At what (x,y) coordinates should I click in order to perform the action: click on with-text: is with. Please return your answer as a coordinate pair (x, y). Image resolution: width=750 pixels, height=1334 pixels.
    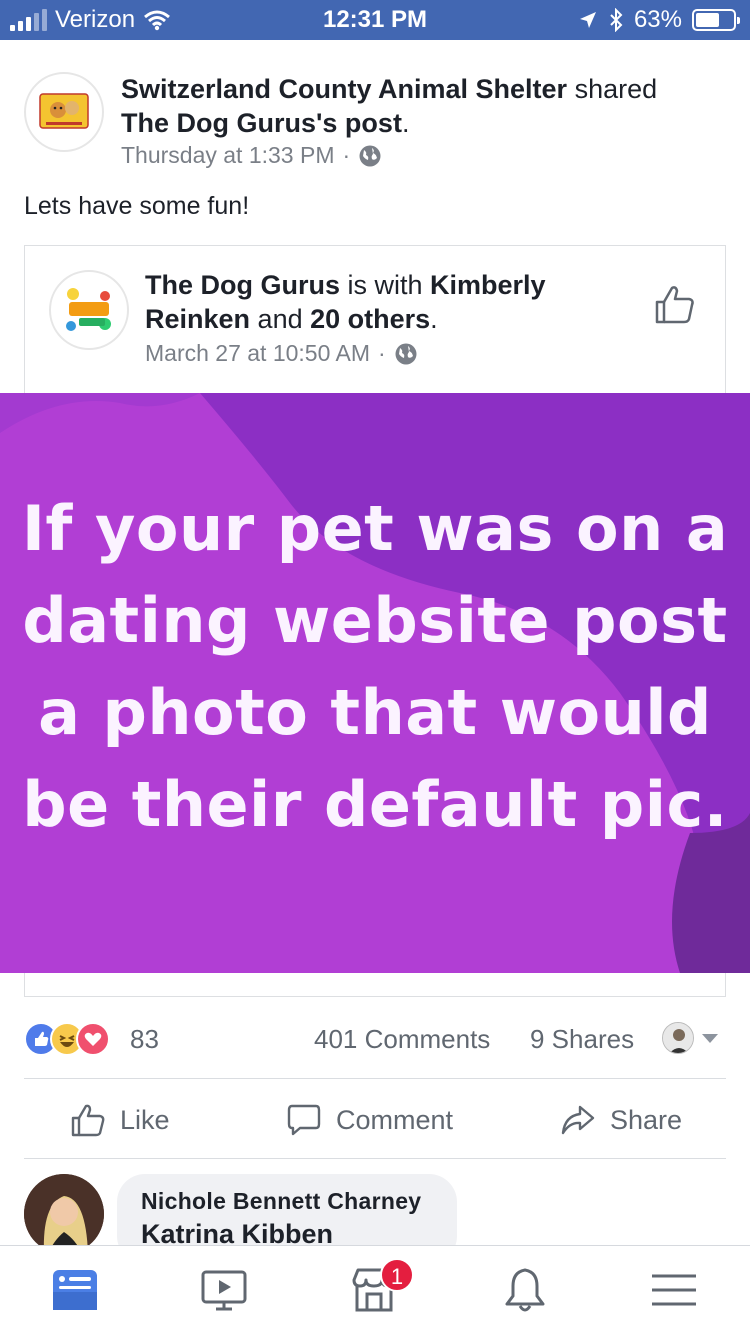
    Looking at the image, I should click on (385, 285).